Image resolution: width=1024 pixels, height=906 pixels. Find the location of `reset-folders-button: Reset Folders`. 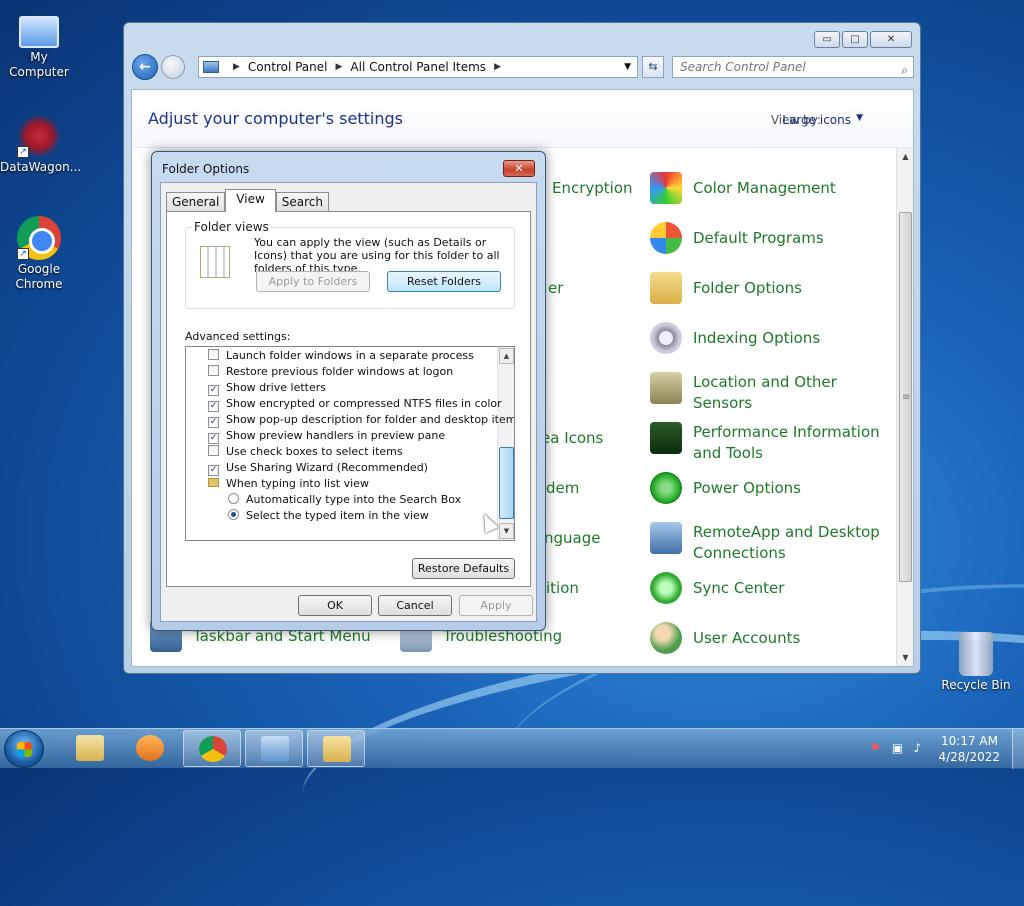

reset-folders-button: Reset Folders is located at coordinates (444, 281).